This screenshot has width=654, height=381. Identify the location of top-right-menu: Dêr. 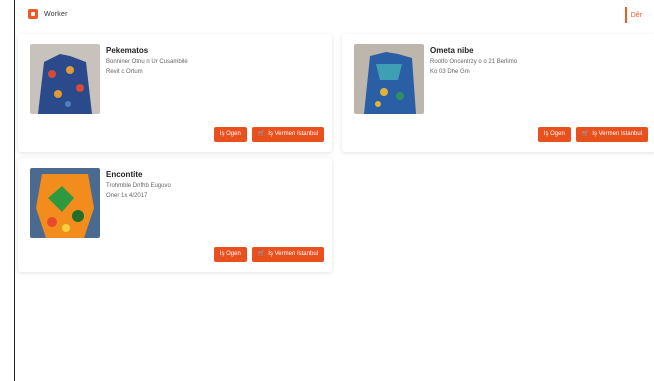
(633, 15).